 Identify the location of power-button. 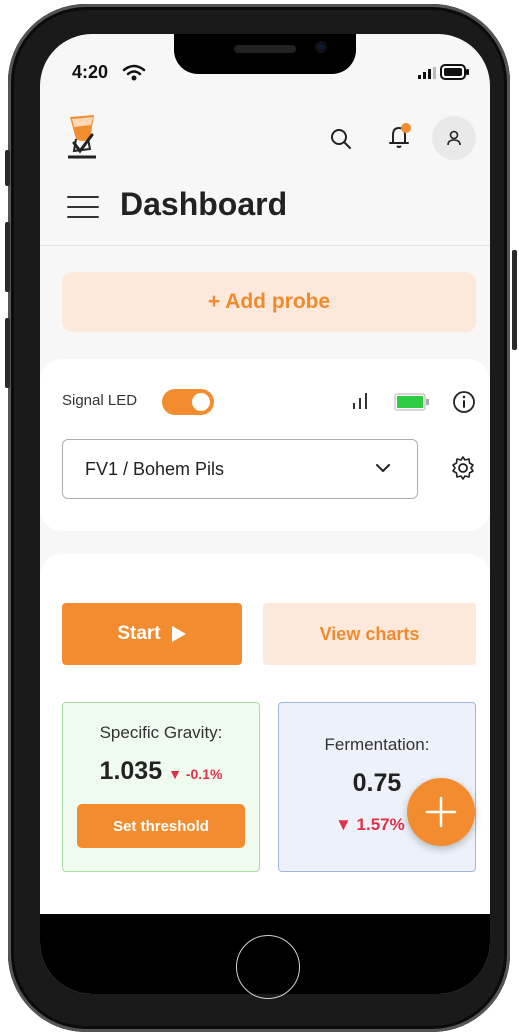
(514, 300).